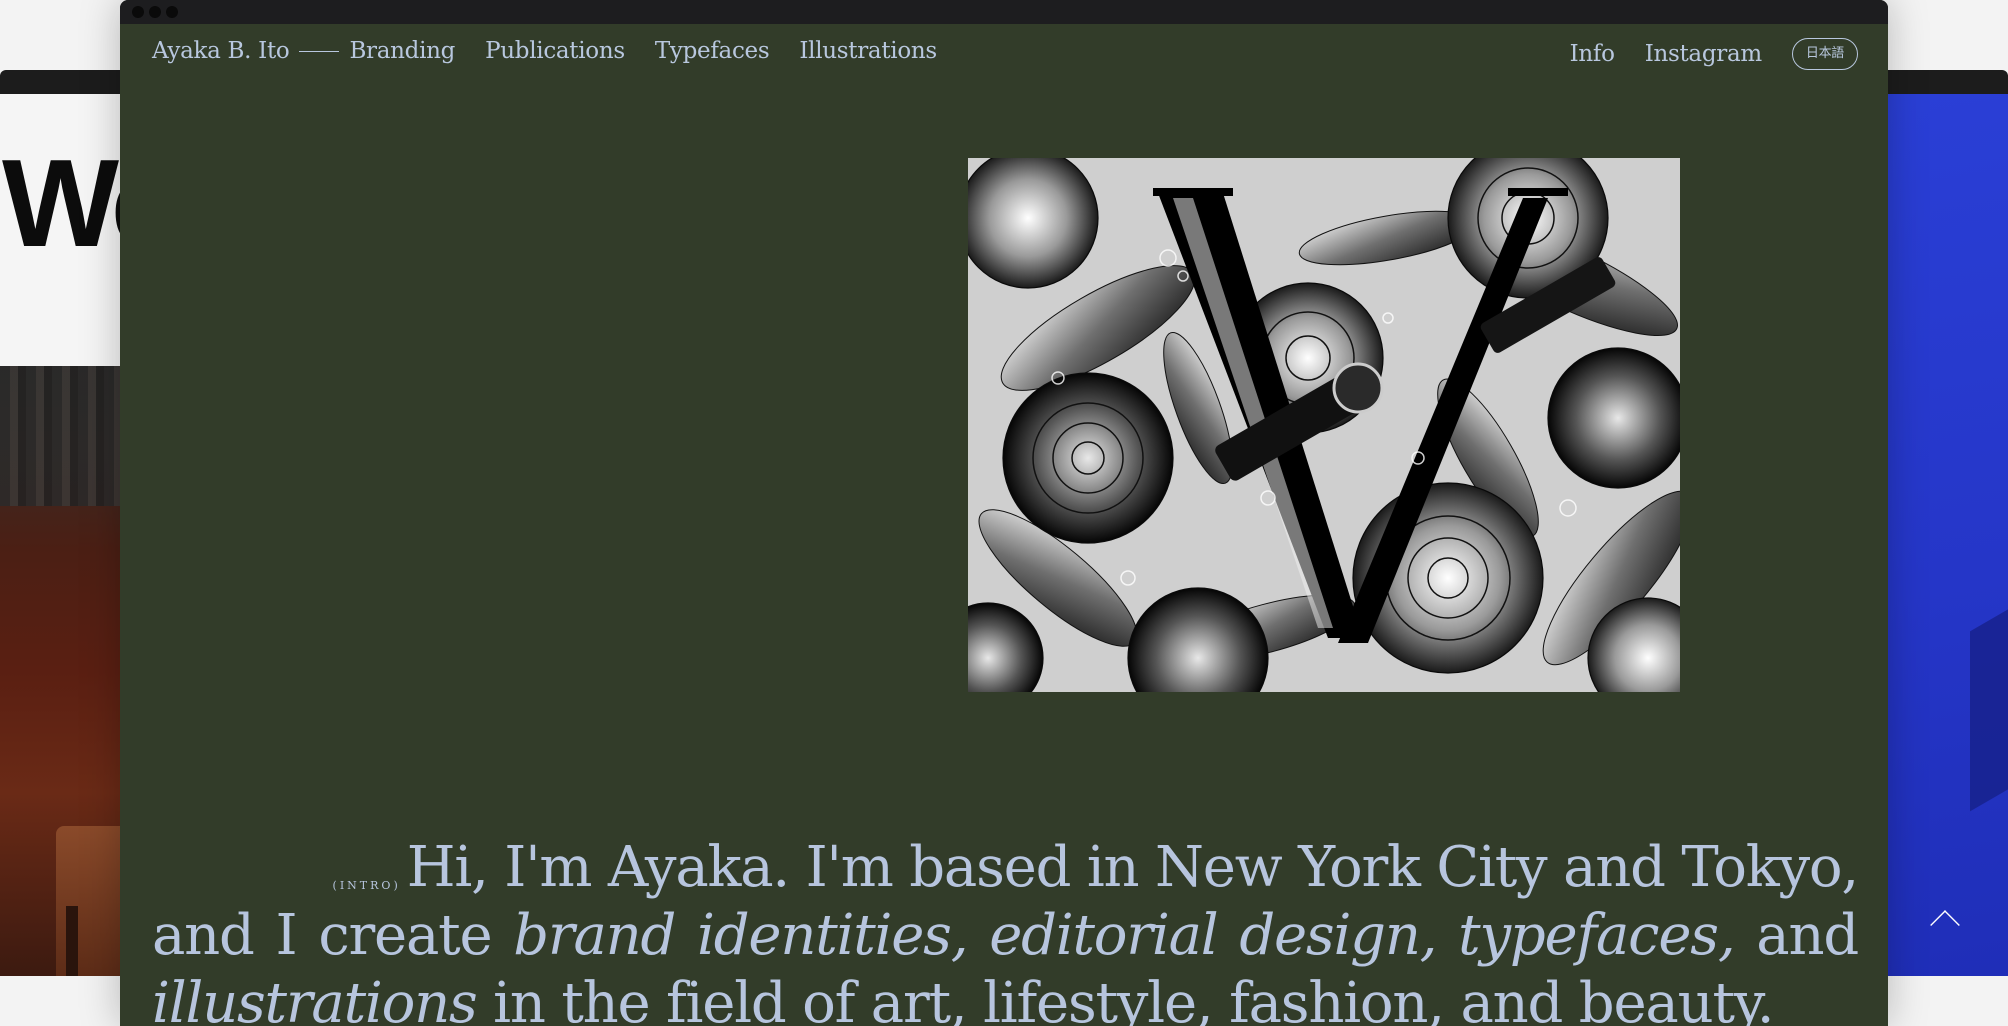 Image resolution: width=2008 pixels, height=1026 pixels. I want to click on background-window-left: We, so click(65, 523).